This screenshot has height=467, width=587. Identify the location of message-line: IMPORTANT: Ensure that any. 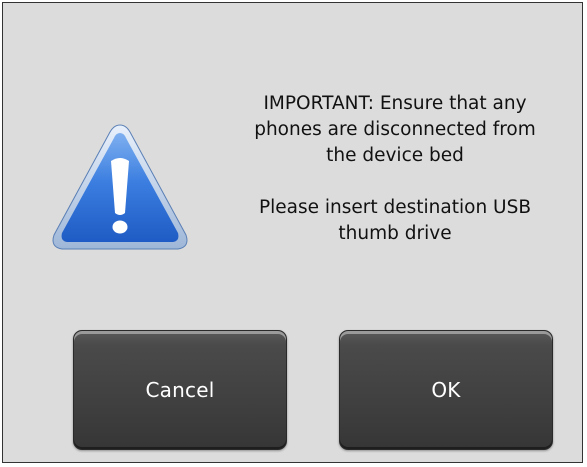
(395, 103).